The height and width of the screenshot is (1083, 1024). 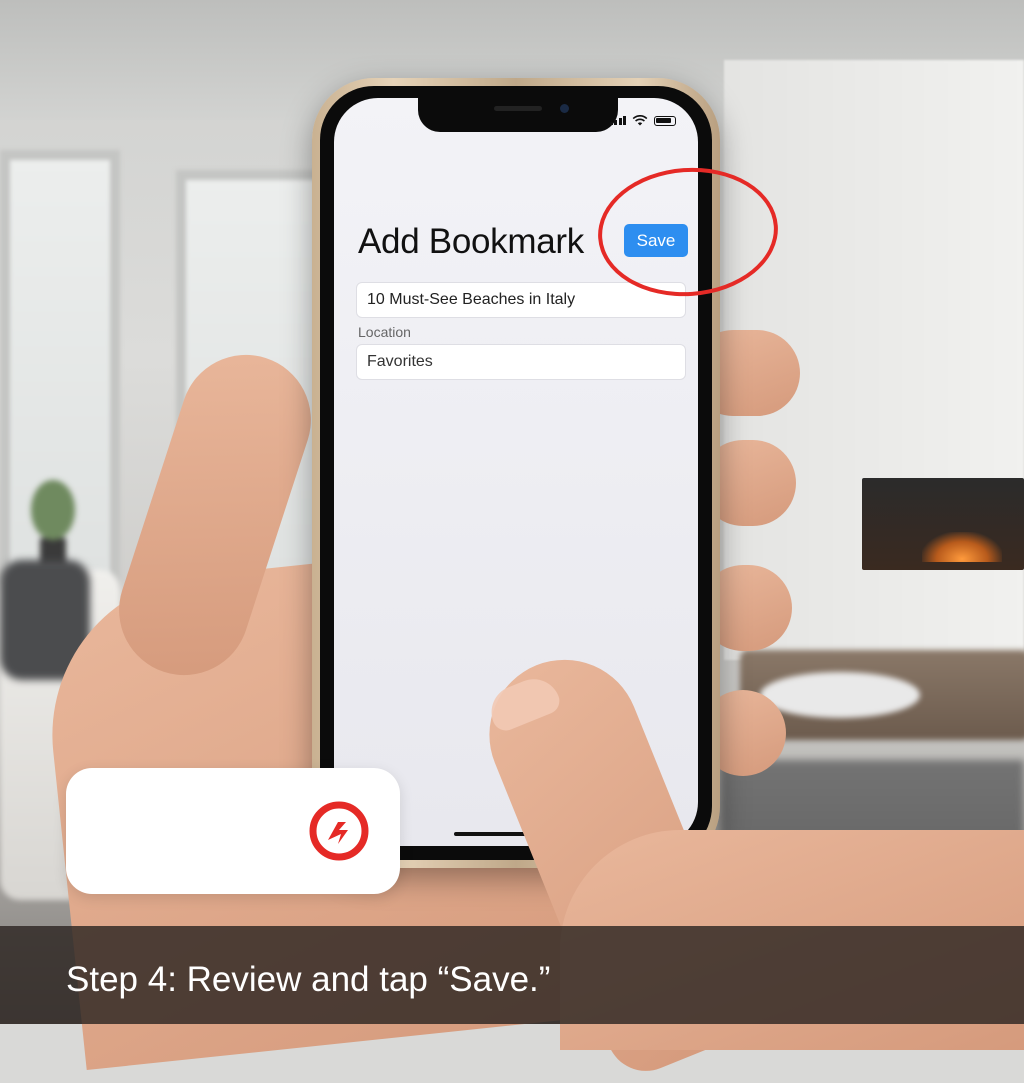 I want to click on bowl, so click(x=840, y=695).